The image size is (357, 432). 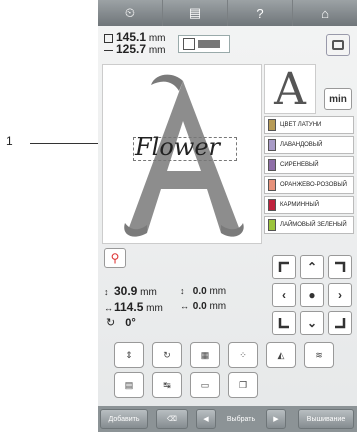 I want to click on help-icon: ?, so click(x=260, y=13).